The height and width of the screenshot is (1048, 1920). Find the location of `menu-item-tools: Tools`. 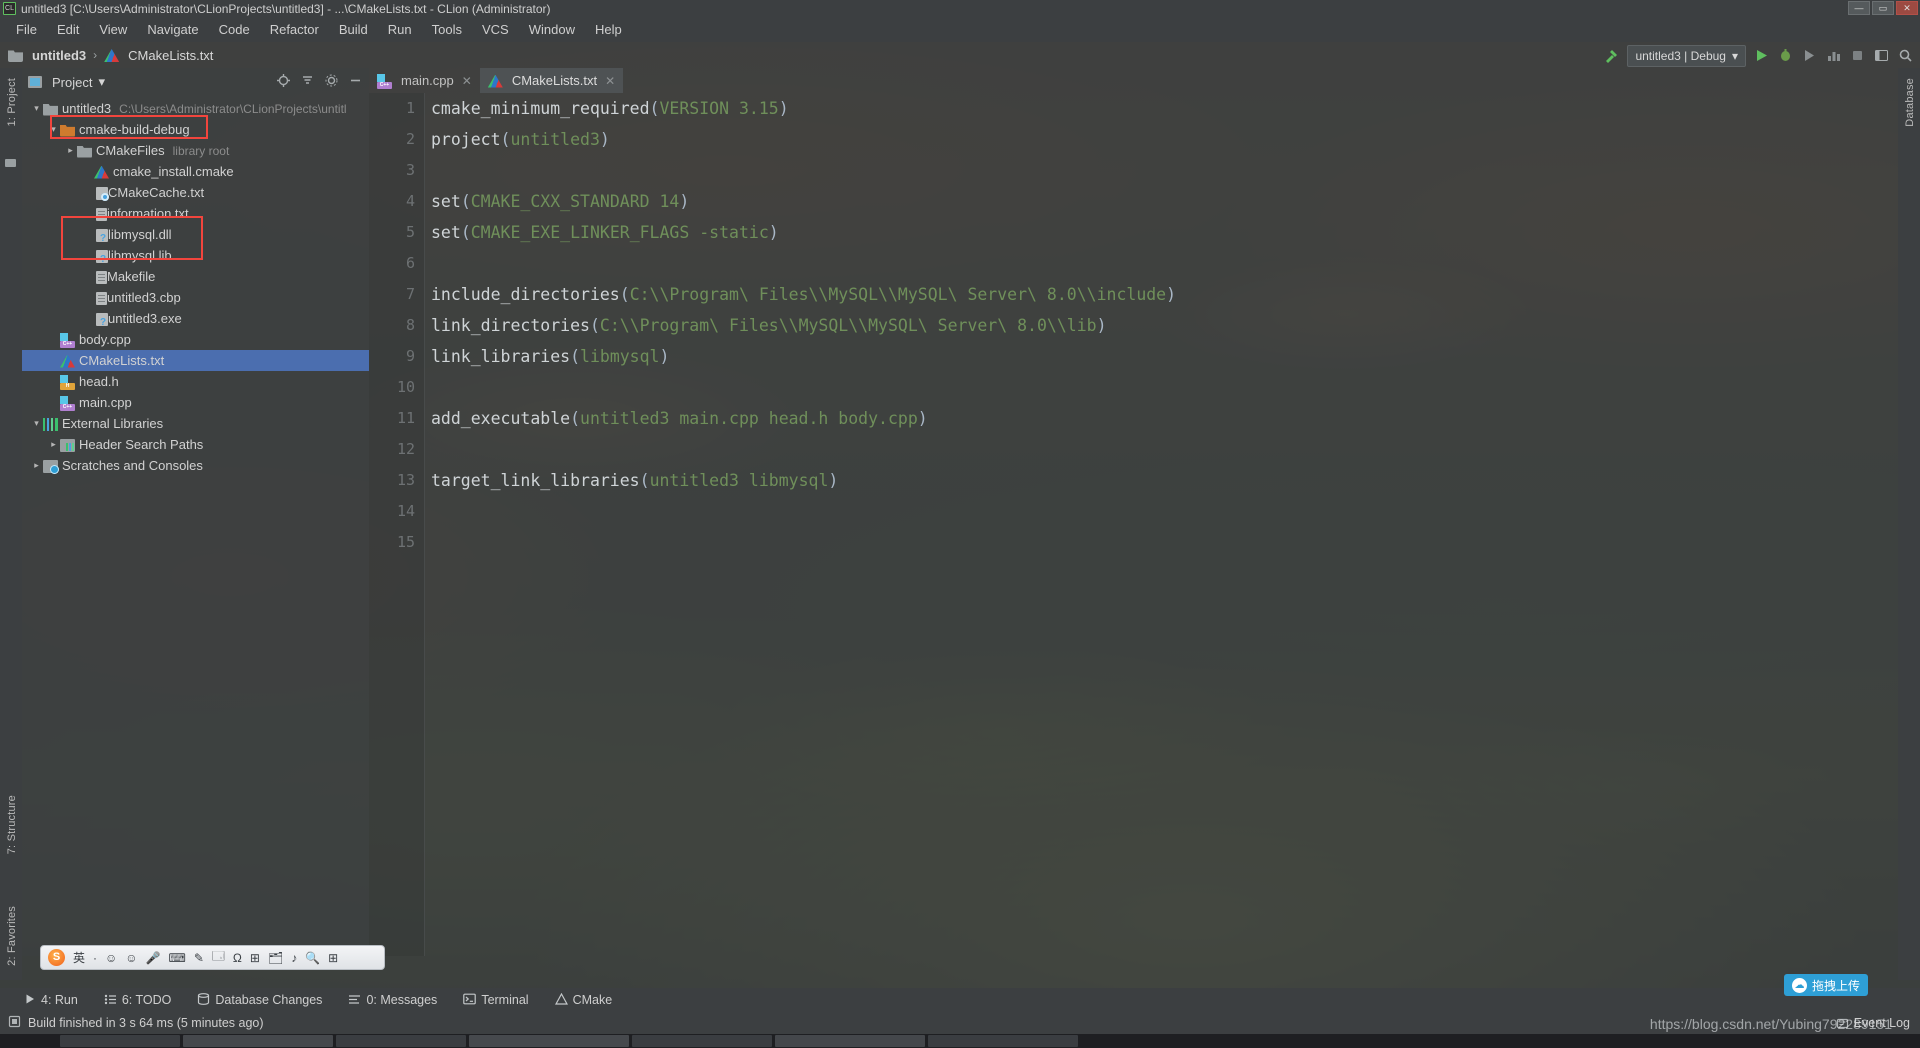

menu-item-tools: Tools is located at coordinates (447, 29).